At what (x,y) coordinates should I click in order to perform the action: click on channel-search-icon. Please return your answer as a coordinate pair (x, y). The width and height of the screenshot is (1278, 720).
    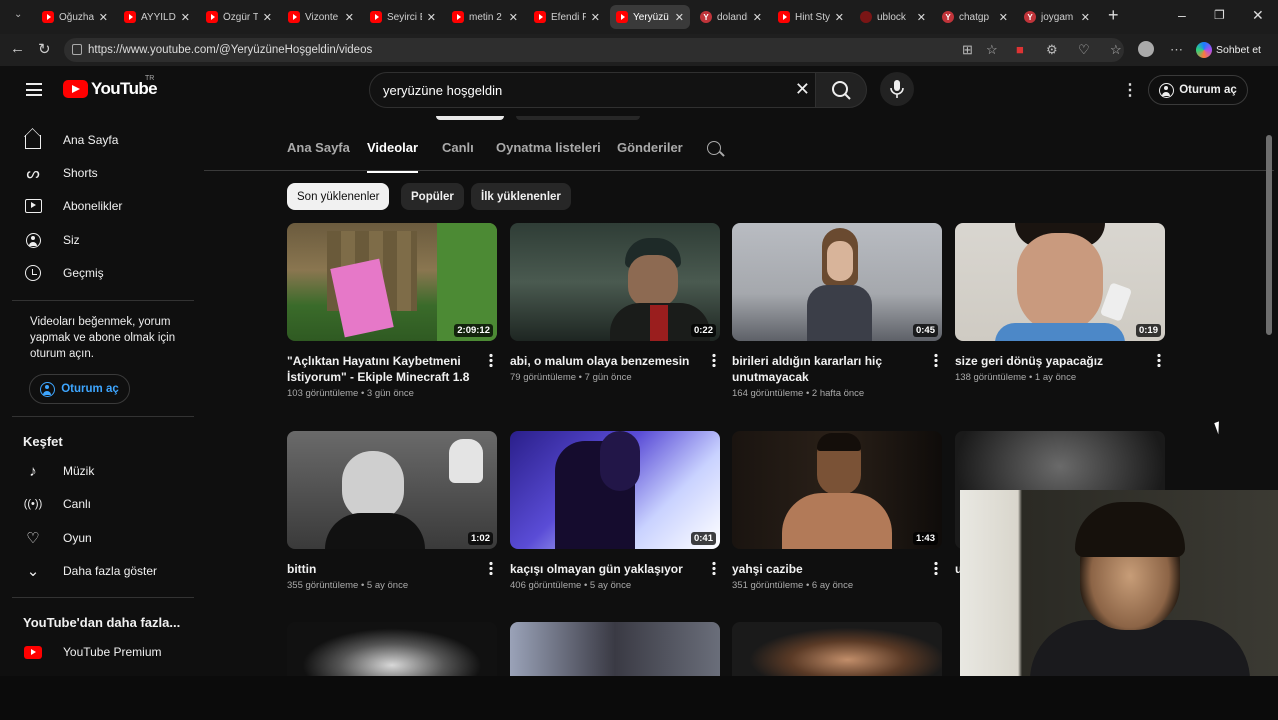
    Looking at the image, I should click on (714, 148).